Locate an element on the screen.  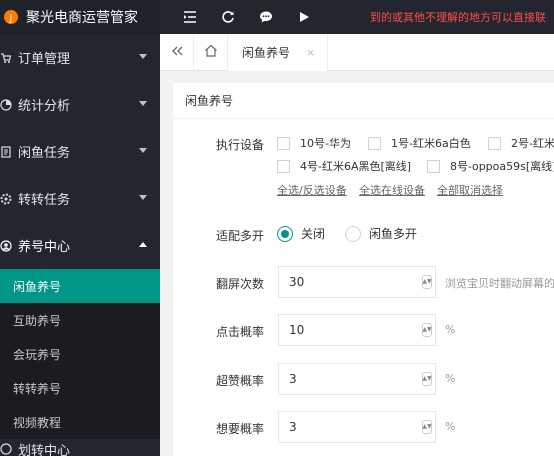
sidebar-subitem-mutual: 互助养号 is located at coordinates (80, 320).